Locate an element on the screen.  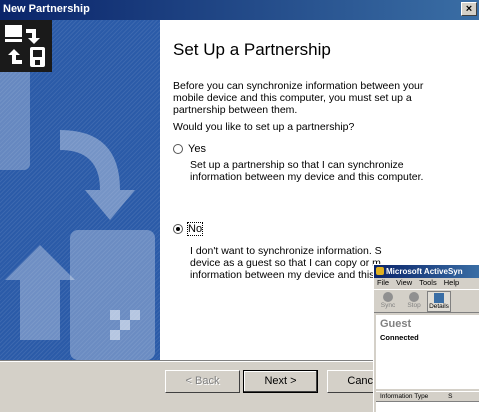
activesync-list-header: Information Type S is located at coordinates (427, 396).